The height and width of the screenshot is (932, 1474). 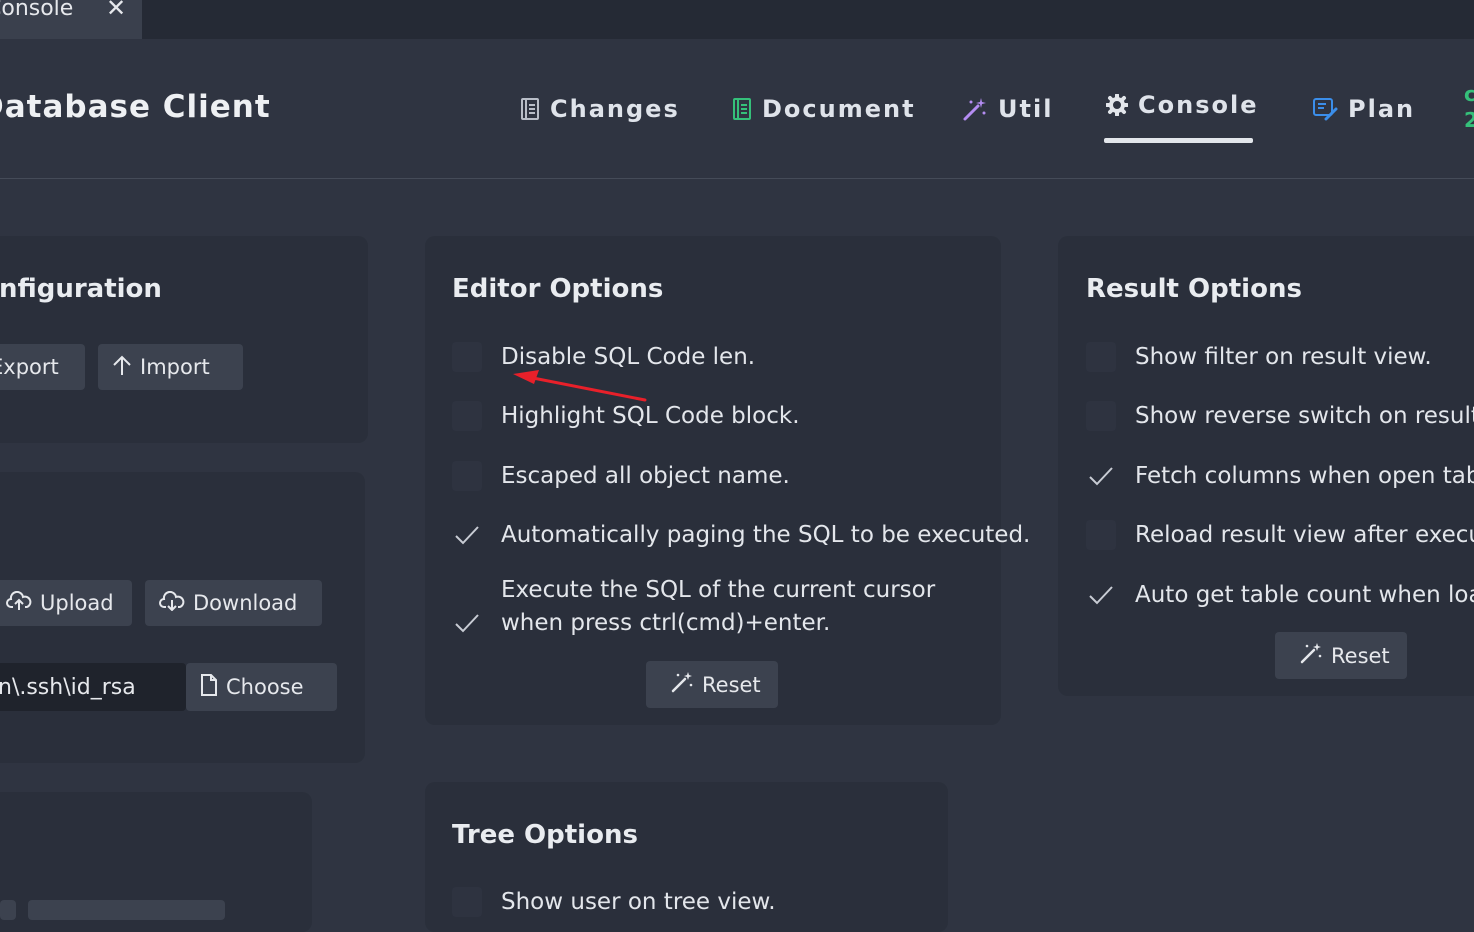 I want to click on card-title: Tree Options, so click(x=545, y=835).